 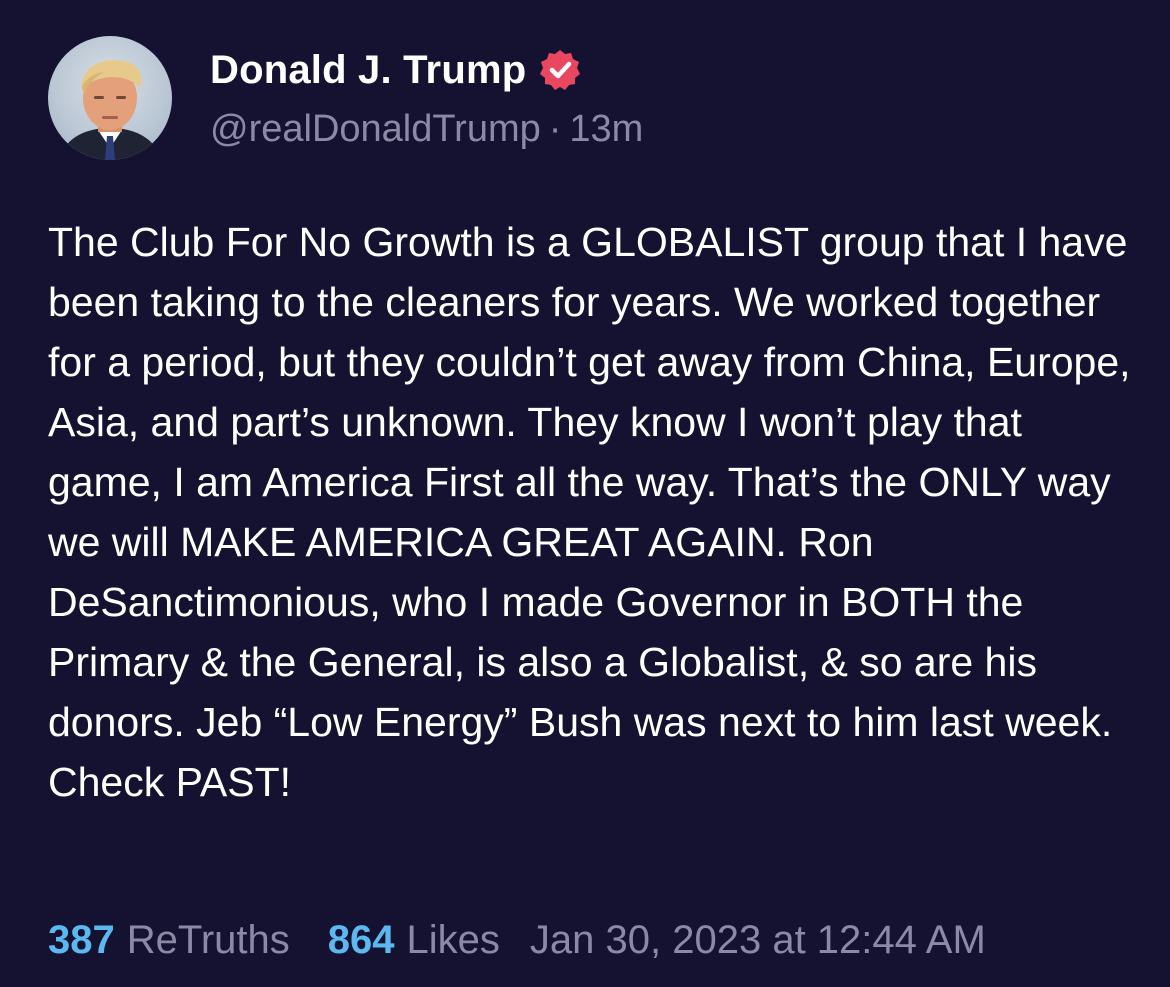 What do you see at coordinates (208, 939) in the screenshot?
I see `retruths-label: ReTruths` at bounding box center [208, 939].